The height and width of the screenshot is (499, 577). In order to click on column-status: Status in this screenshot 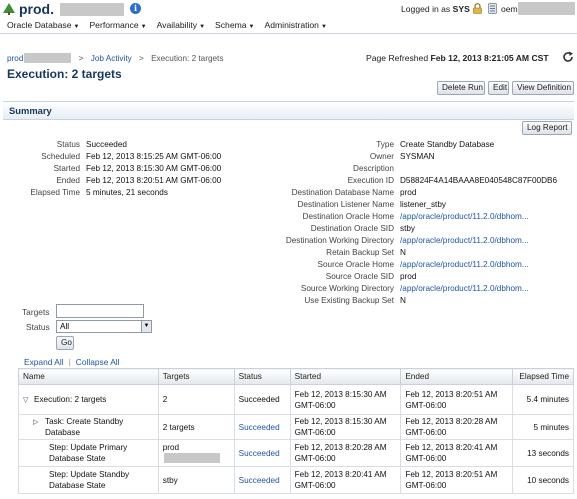, I will do `click(262, 376)`.